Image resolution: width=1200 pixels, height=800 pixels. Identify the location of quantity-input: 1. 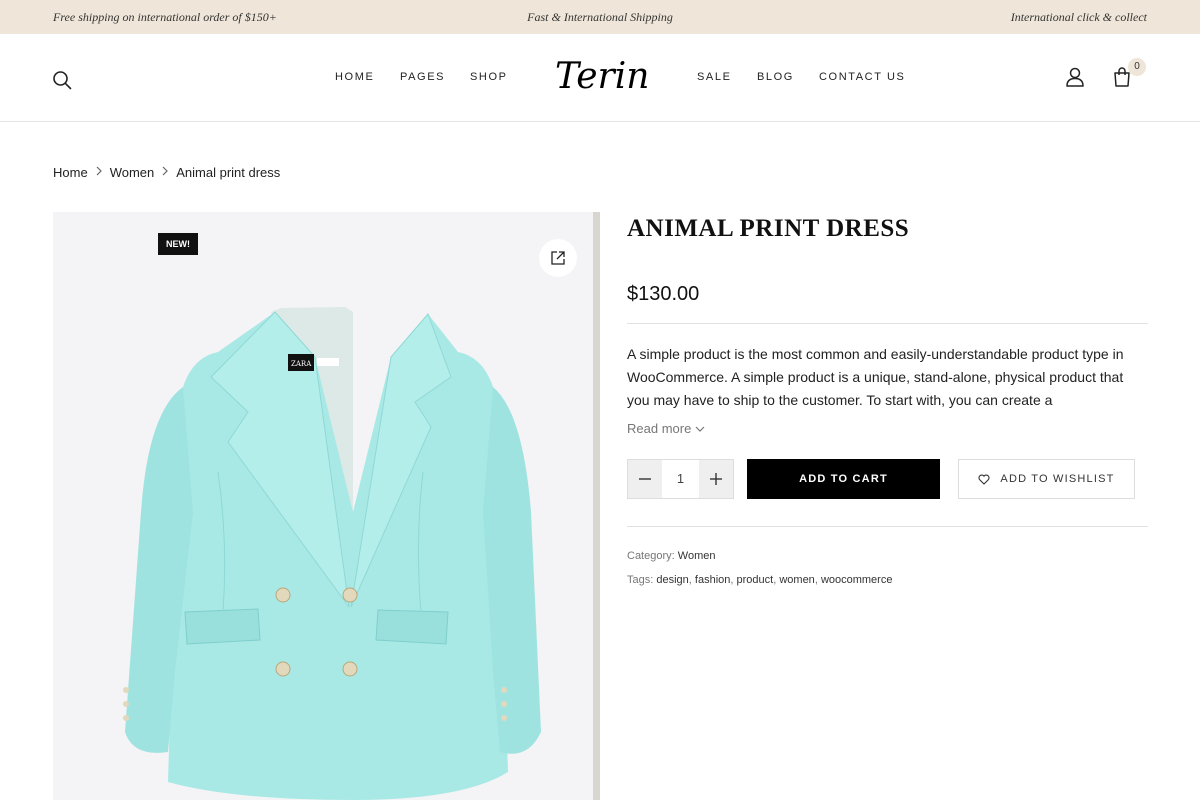
(680, 479).